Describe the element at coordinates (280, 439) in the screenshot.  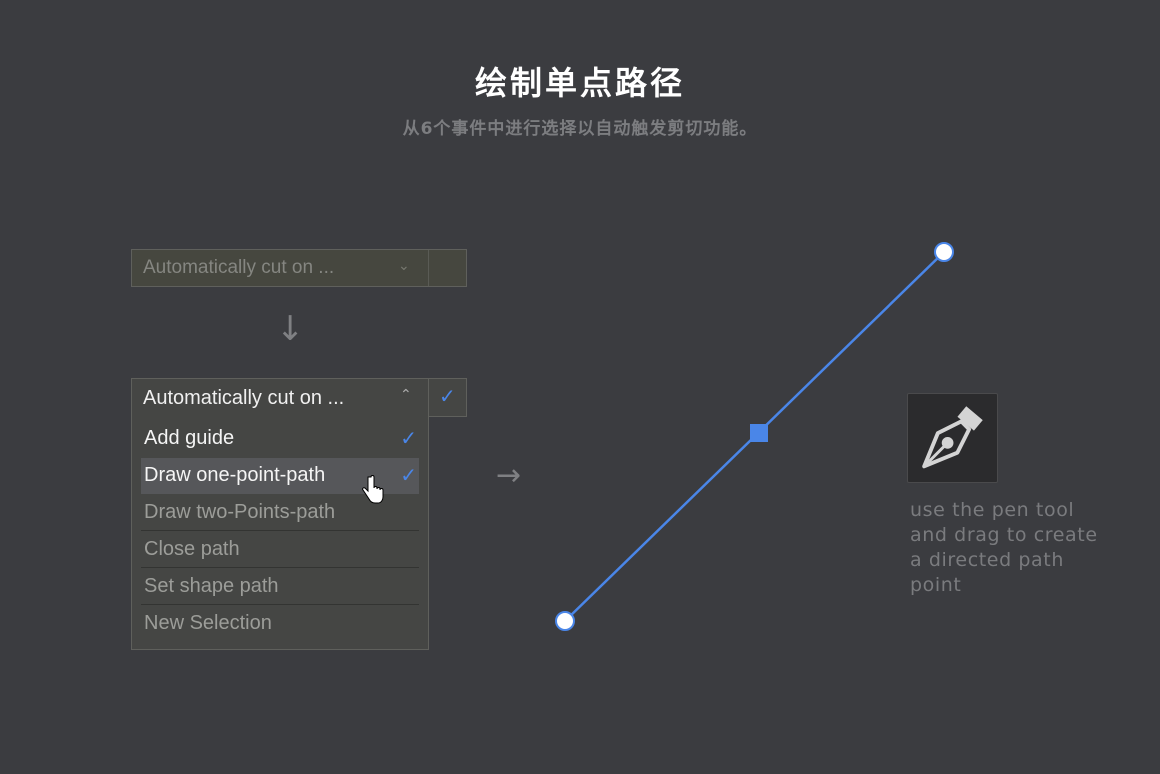
I see `menu-item-add-guide: Add guide ✓` at that location.